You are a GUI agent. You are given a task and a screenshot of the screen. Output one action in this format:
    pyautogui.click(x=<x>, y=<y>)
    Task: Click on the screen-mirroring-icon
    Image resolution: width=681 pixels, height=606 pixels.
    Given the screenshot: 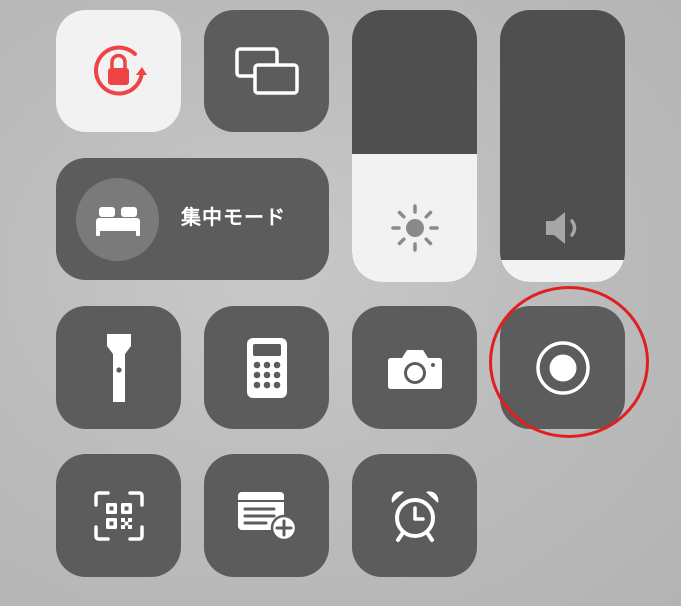 What is the action you would take?
    pyautogui.click(x=267, y=71)
    